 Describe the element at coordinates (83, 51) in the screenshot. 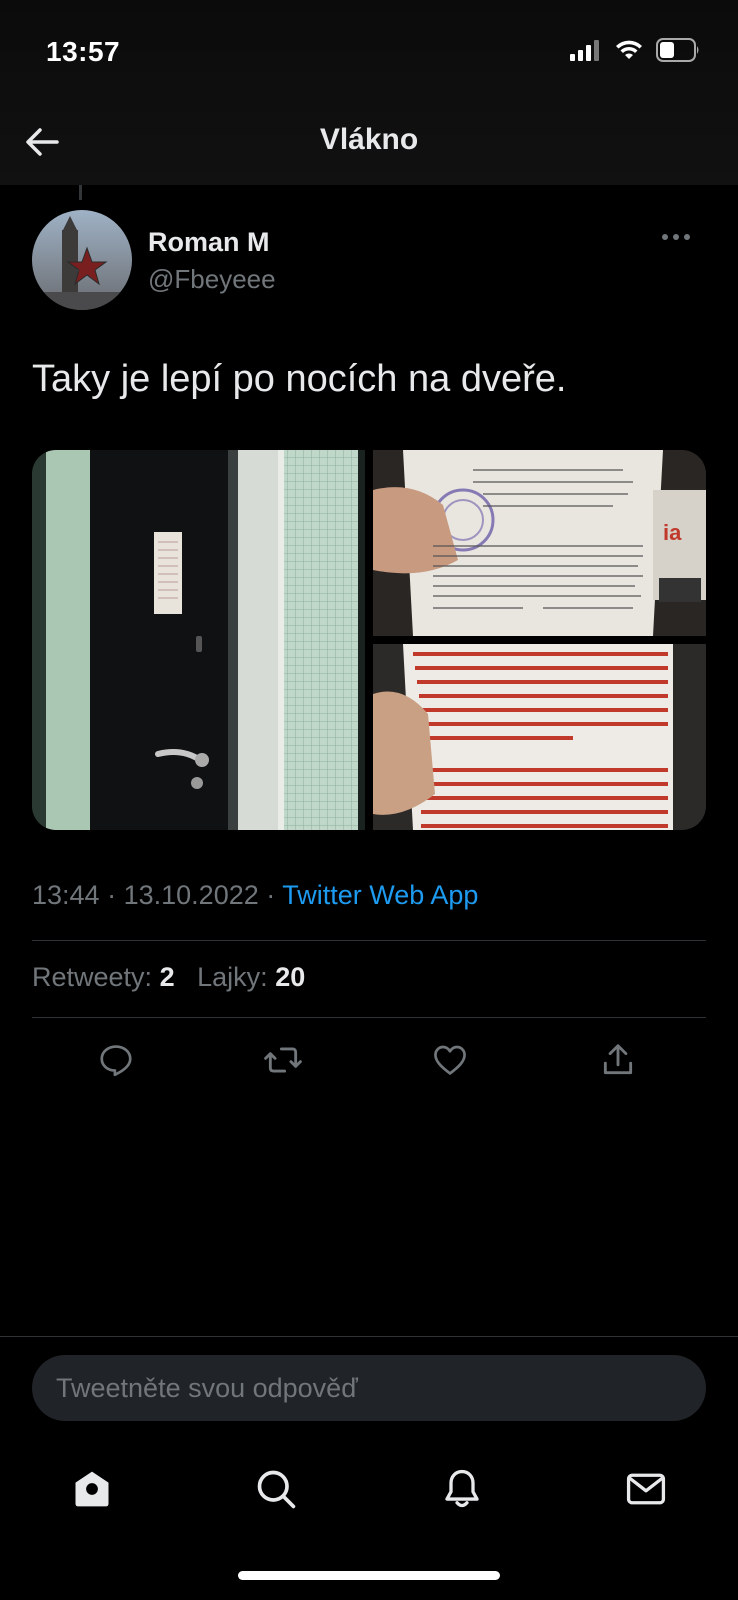

I see `status-time: 13:57` at that location.